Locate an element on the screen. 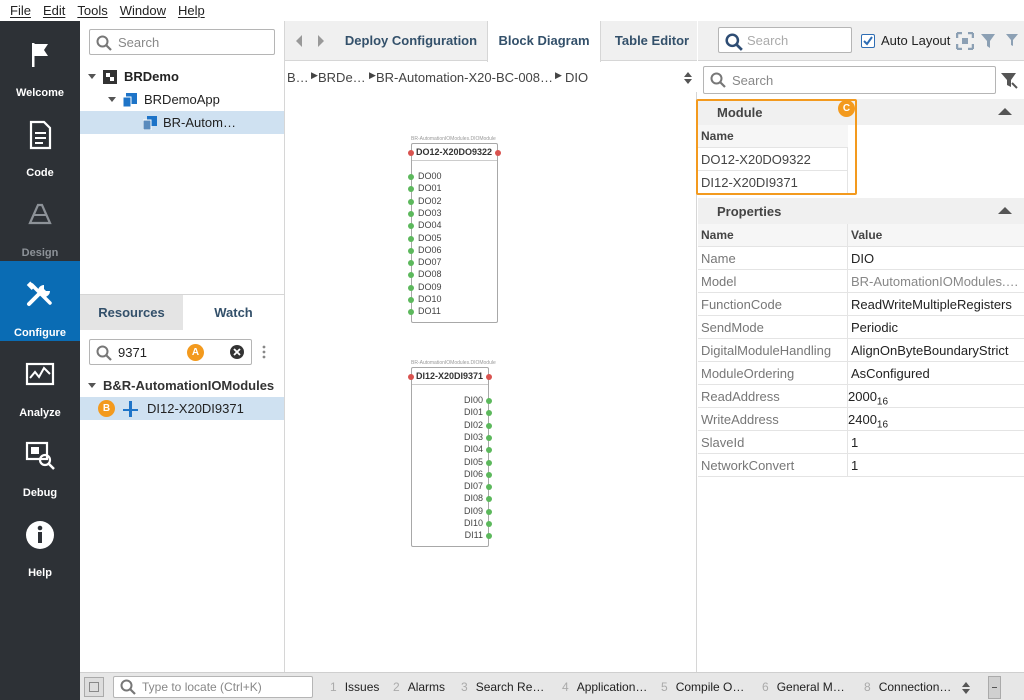 Image resolution: width=1024 pixels, height=700 pixels. pin-label: DO07 is located at coordinates (430, 262).